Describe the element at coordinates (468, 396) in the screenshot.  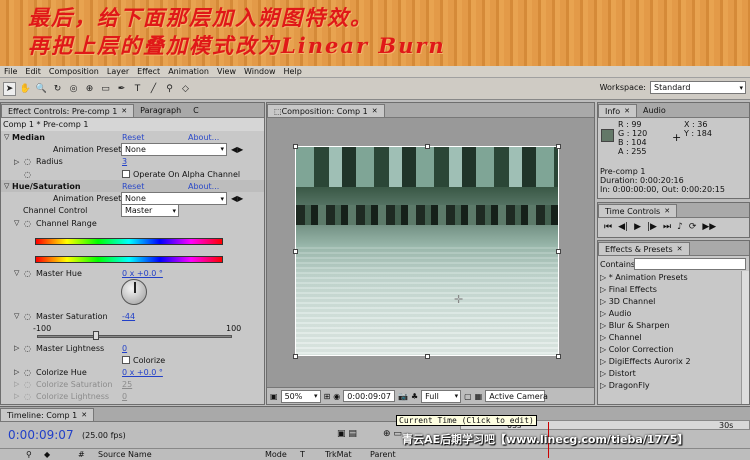
I see `region-icon: ▢` at that location.